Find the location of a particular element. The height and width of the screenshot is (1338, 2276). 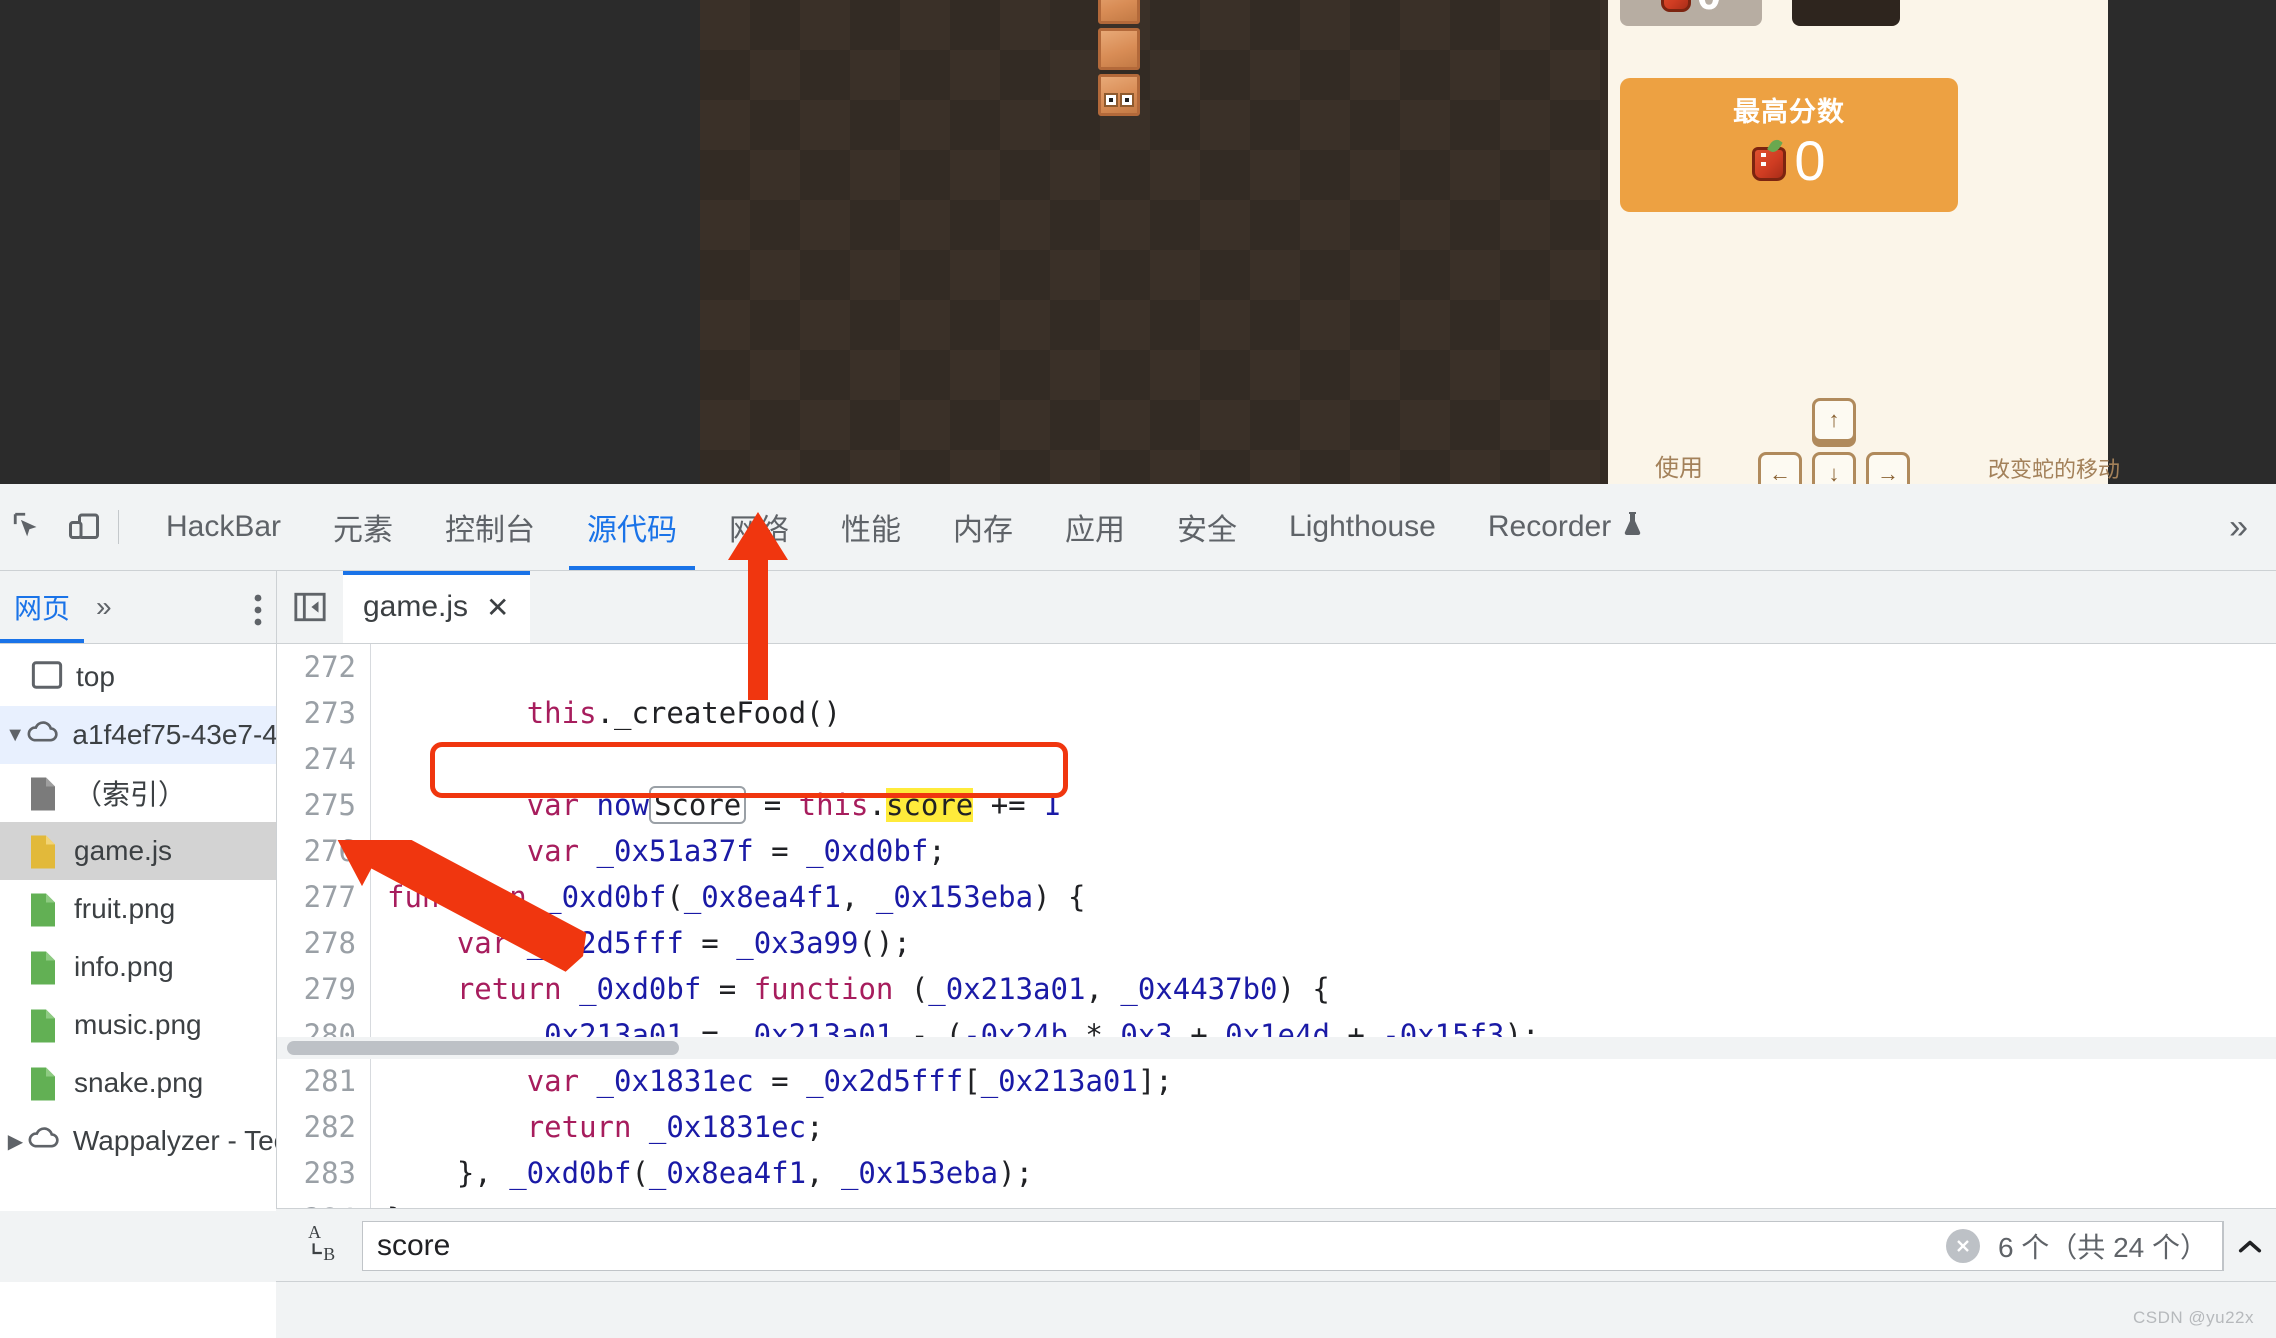

tab-label: 安全 is located at coordinates (1207, 530).